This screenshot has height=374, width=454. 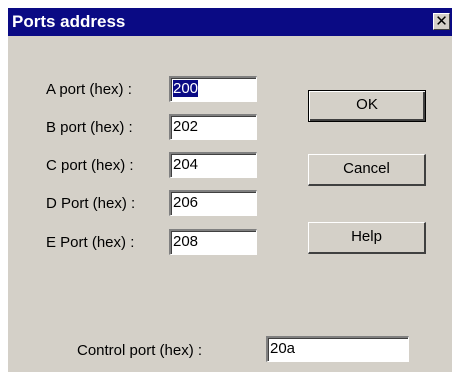 What do you see at coordinates (91, 203) in the screenshot?
I see `d-port-label: D Port (hex) :` at bounding box center [91, 203].